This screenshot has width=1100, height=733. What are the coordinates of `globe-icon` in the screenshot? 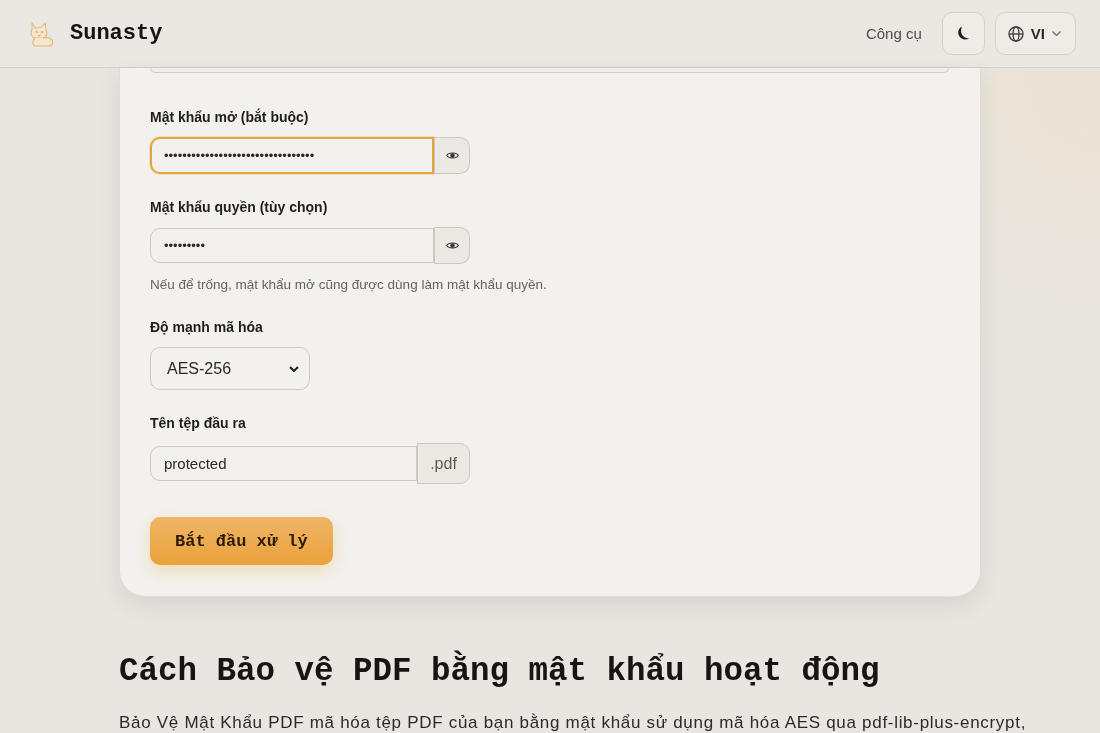 It's located at (1015, 33).